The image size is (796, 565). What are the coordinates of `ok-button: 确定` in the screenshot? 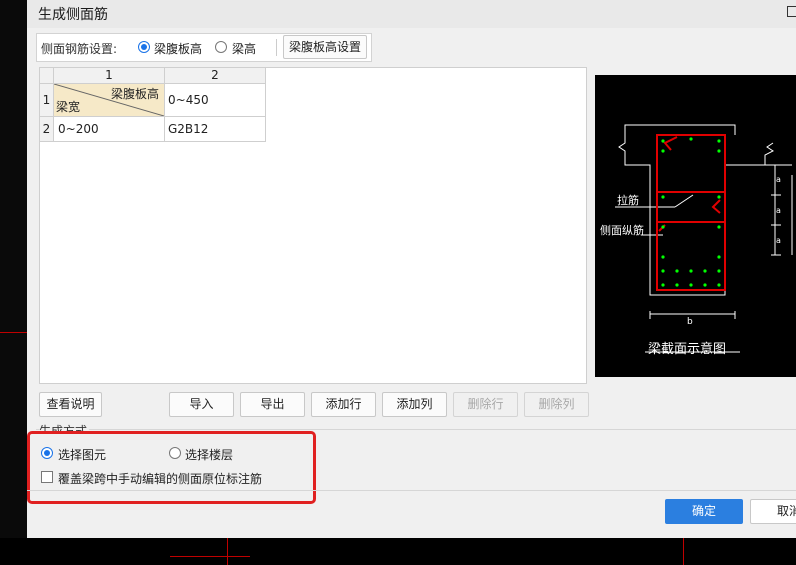 It's located at (704, 511).